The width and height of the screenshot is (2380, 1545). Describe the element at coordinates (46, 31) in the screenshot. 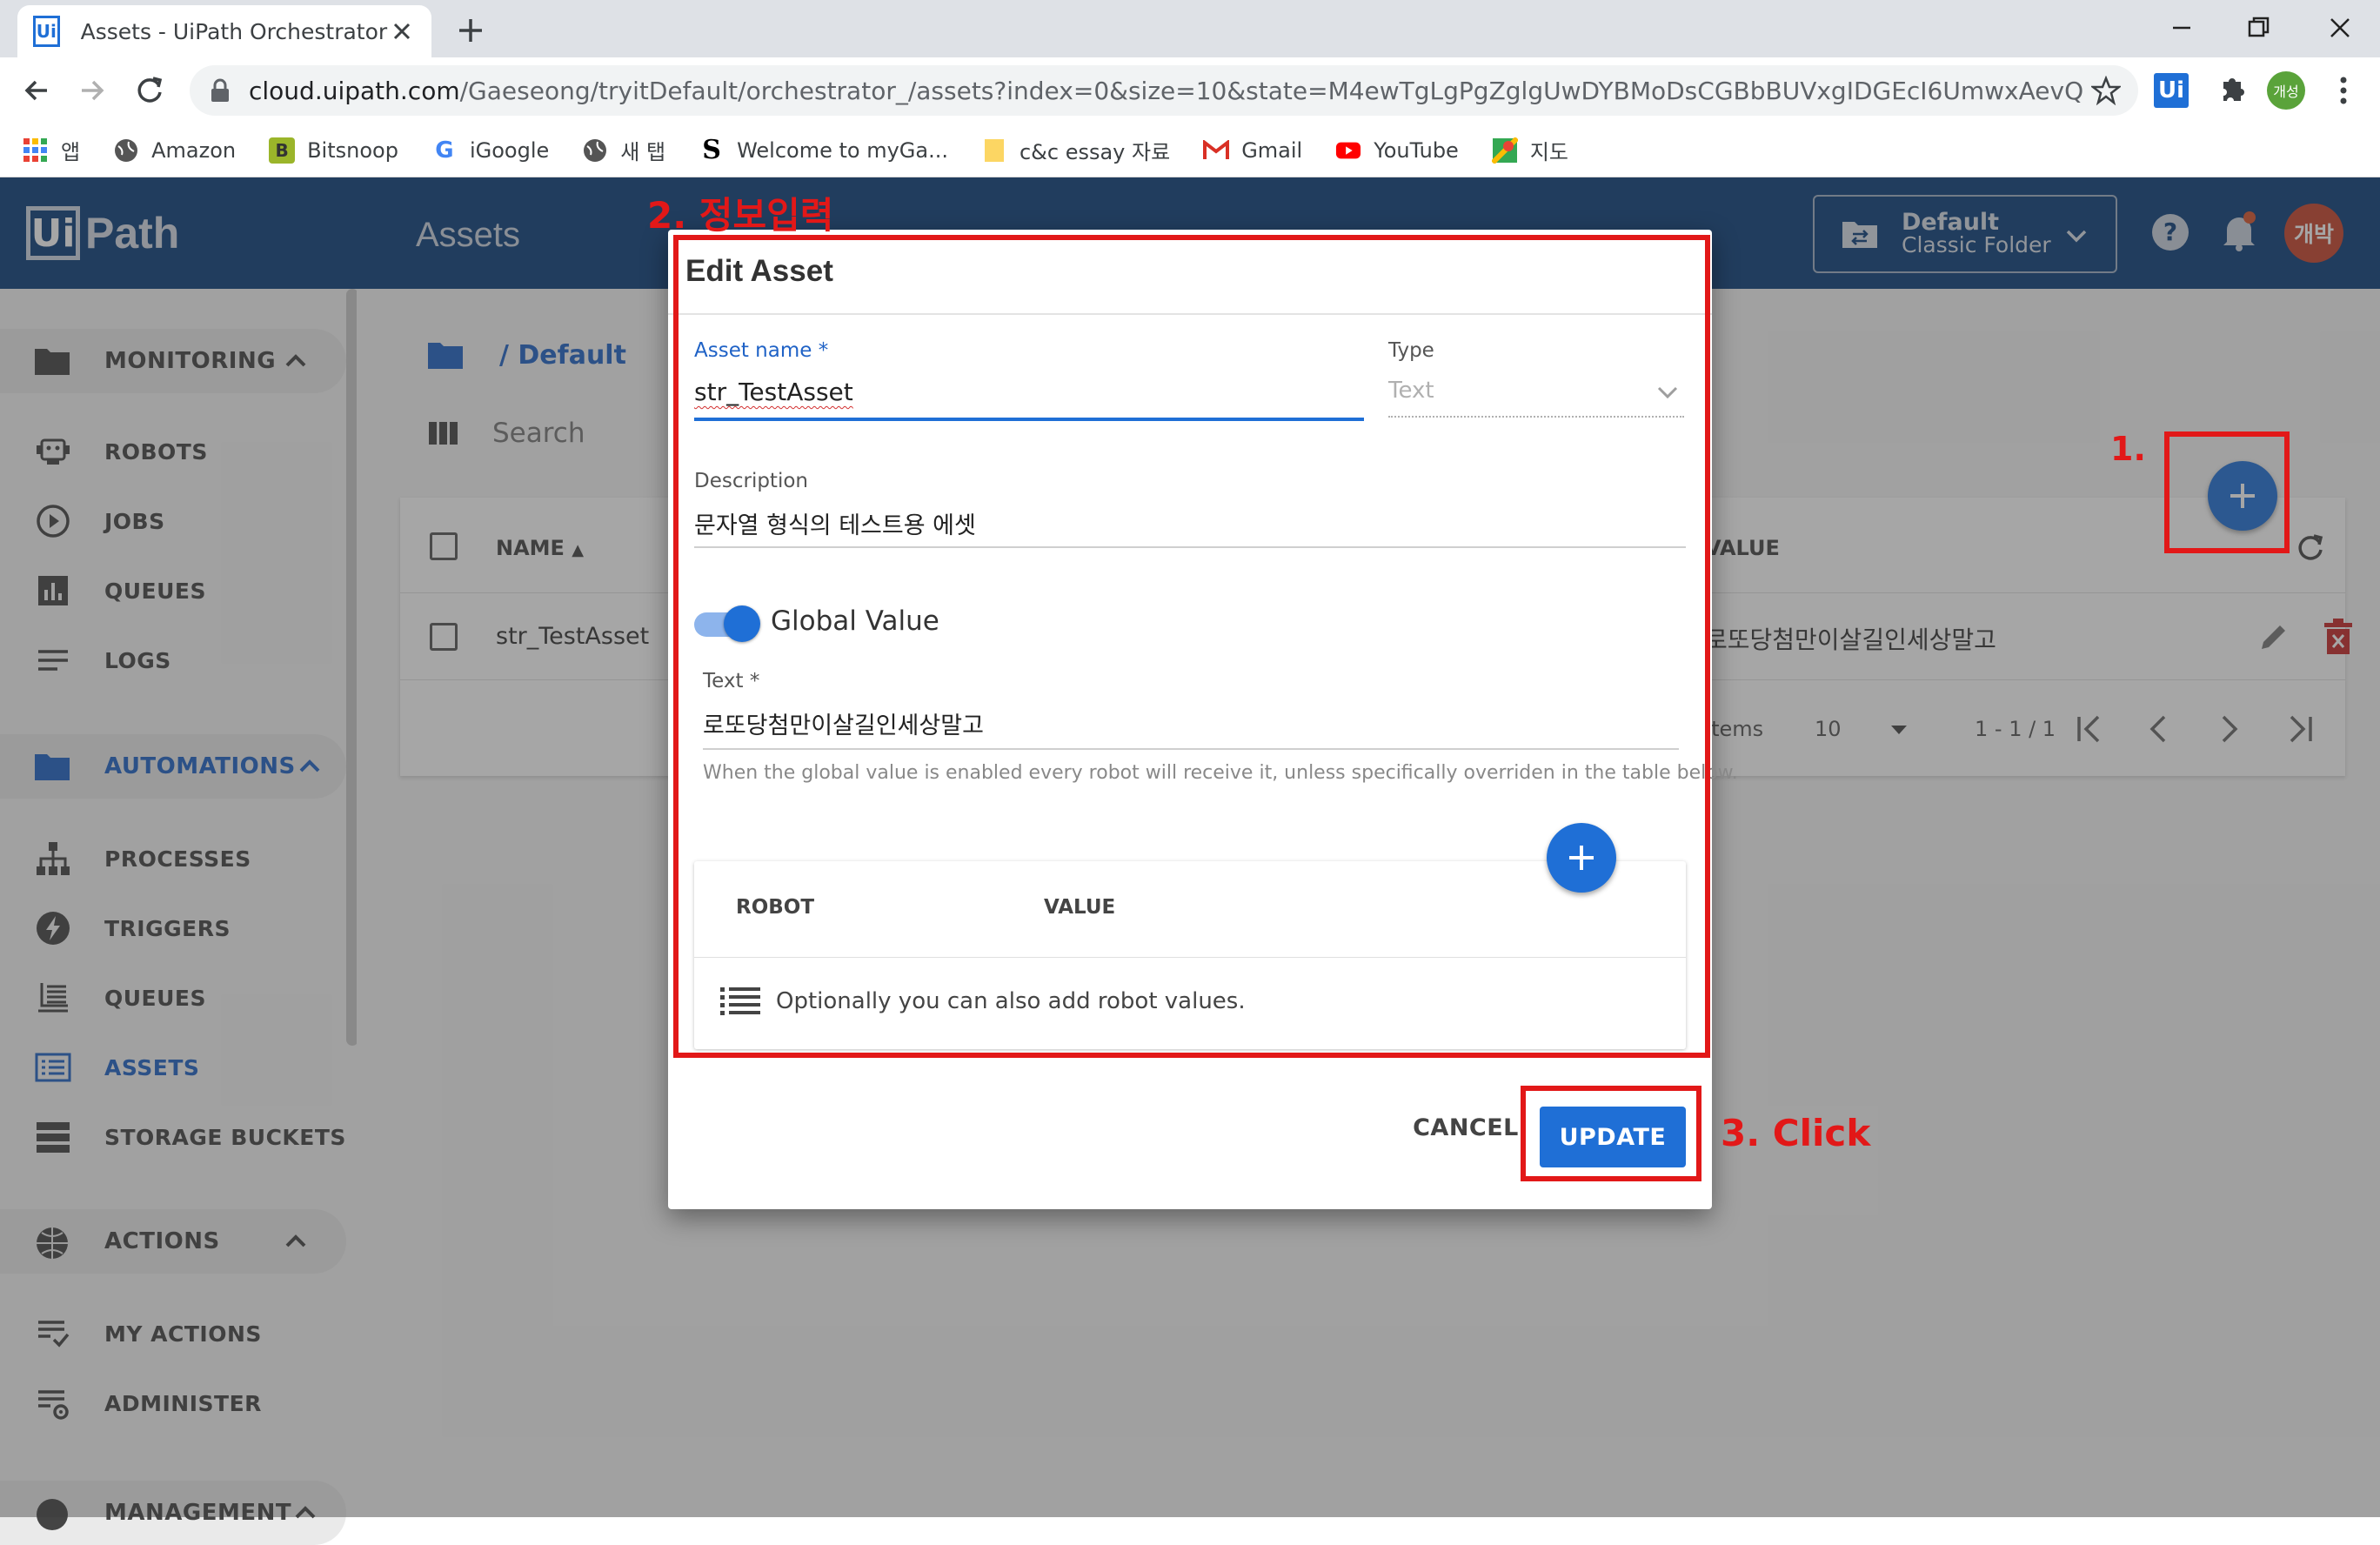

I see `uipath-favicon-icon: Ui` at that location.